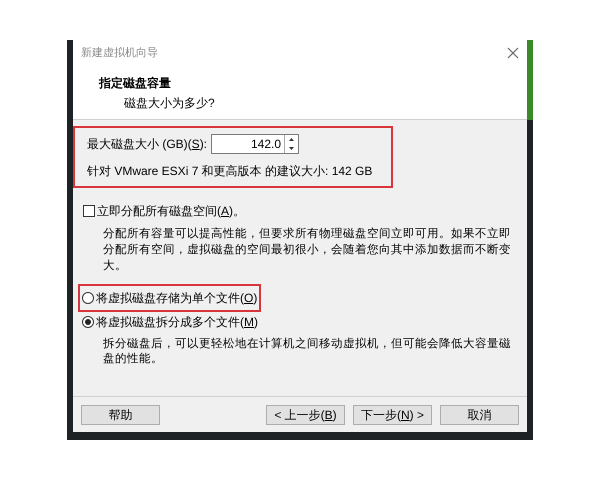 This screenshot has height=480, width=600. What do you see at coordinates (177, 322) in the screenshot?
I see `radio-label: 将虚拟磁盘拆分成多个文件(M)` at bounding box center [177, 322].